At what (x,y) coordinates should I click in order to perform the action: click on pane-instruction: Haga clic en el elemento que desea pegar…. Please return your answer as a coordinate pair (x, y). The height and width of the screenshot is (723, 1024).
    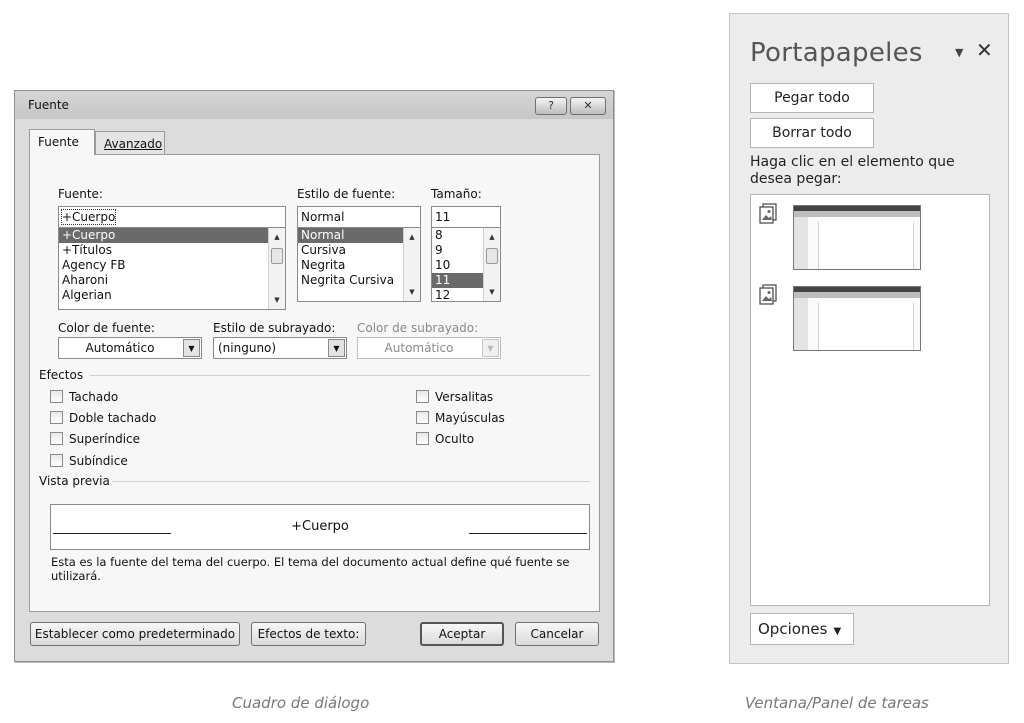
    Looking at the image, I should click on (852, 170).